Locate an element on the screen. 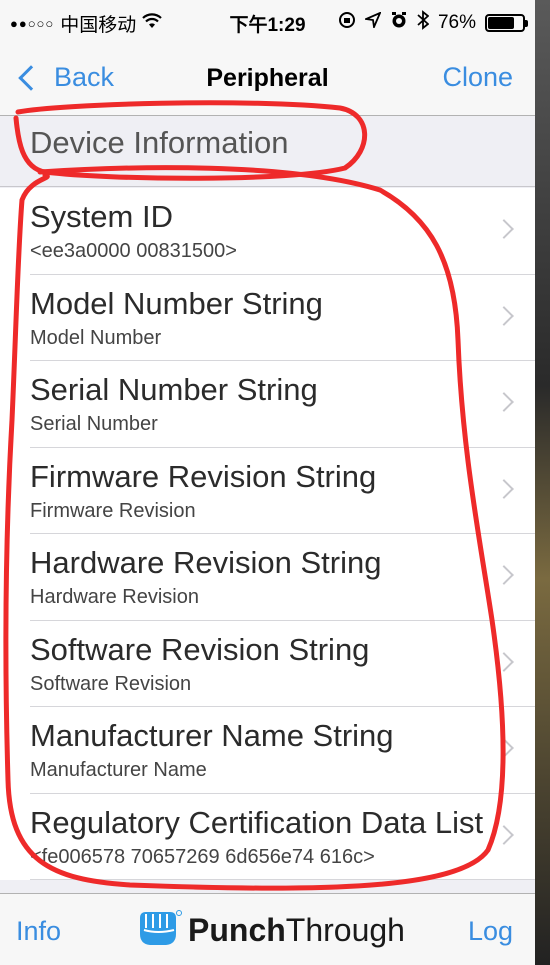  row-subtitle: <ee3a0000 00831500> is located at coordinates (133, 251).